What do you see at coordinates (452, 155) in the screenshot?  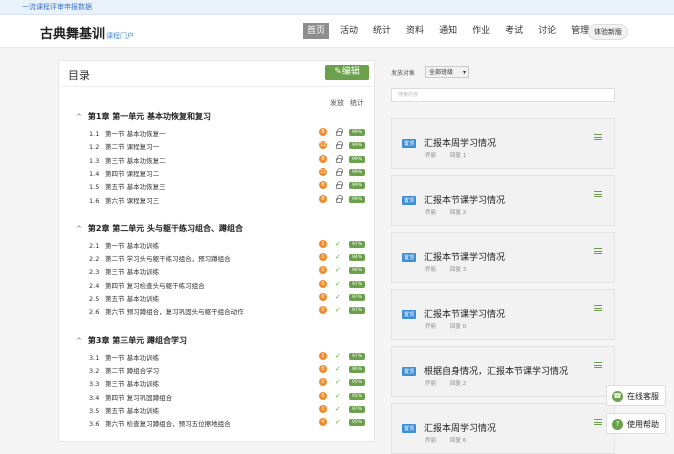 I see `card-meta: 乔丽 回复 1` at bounding box center [452, 155].